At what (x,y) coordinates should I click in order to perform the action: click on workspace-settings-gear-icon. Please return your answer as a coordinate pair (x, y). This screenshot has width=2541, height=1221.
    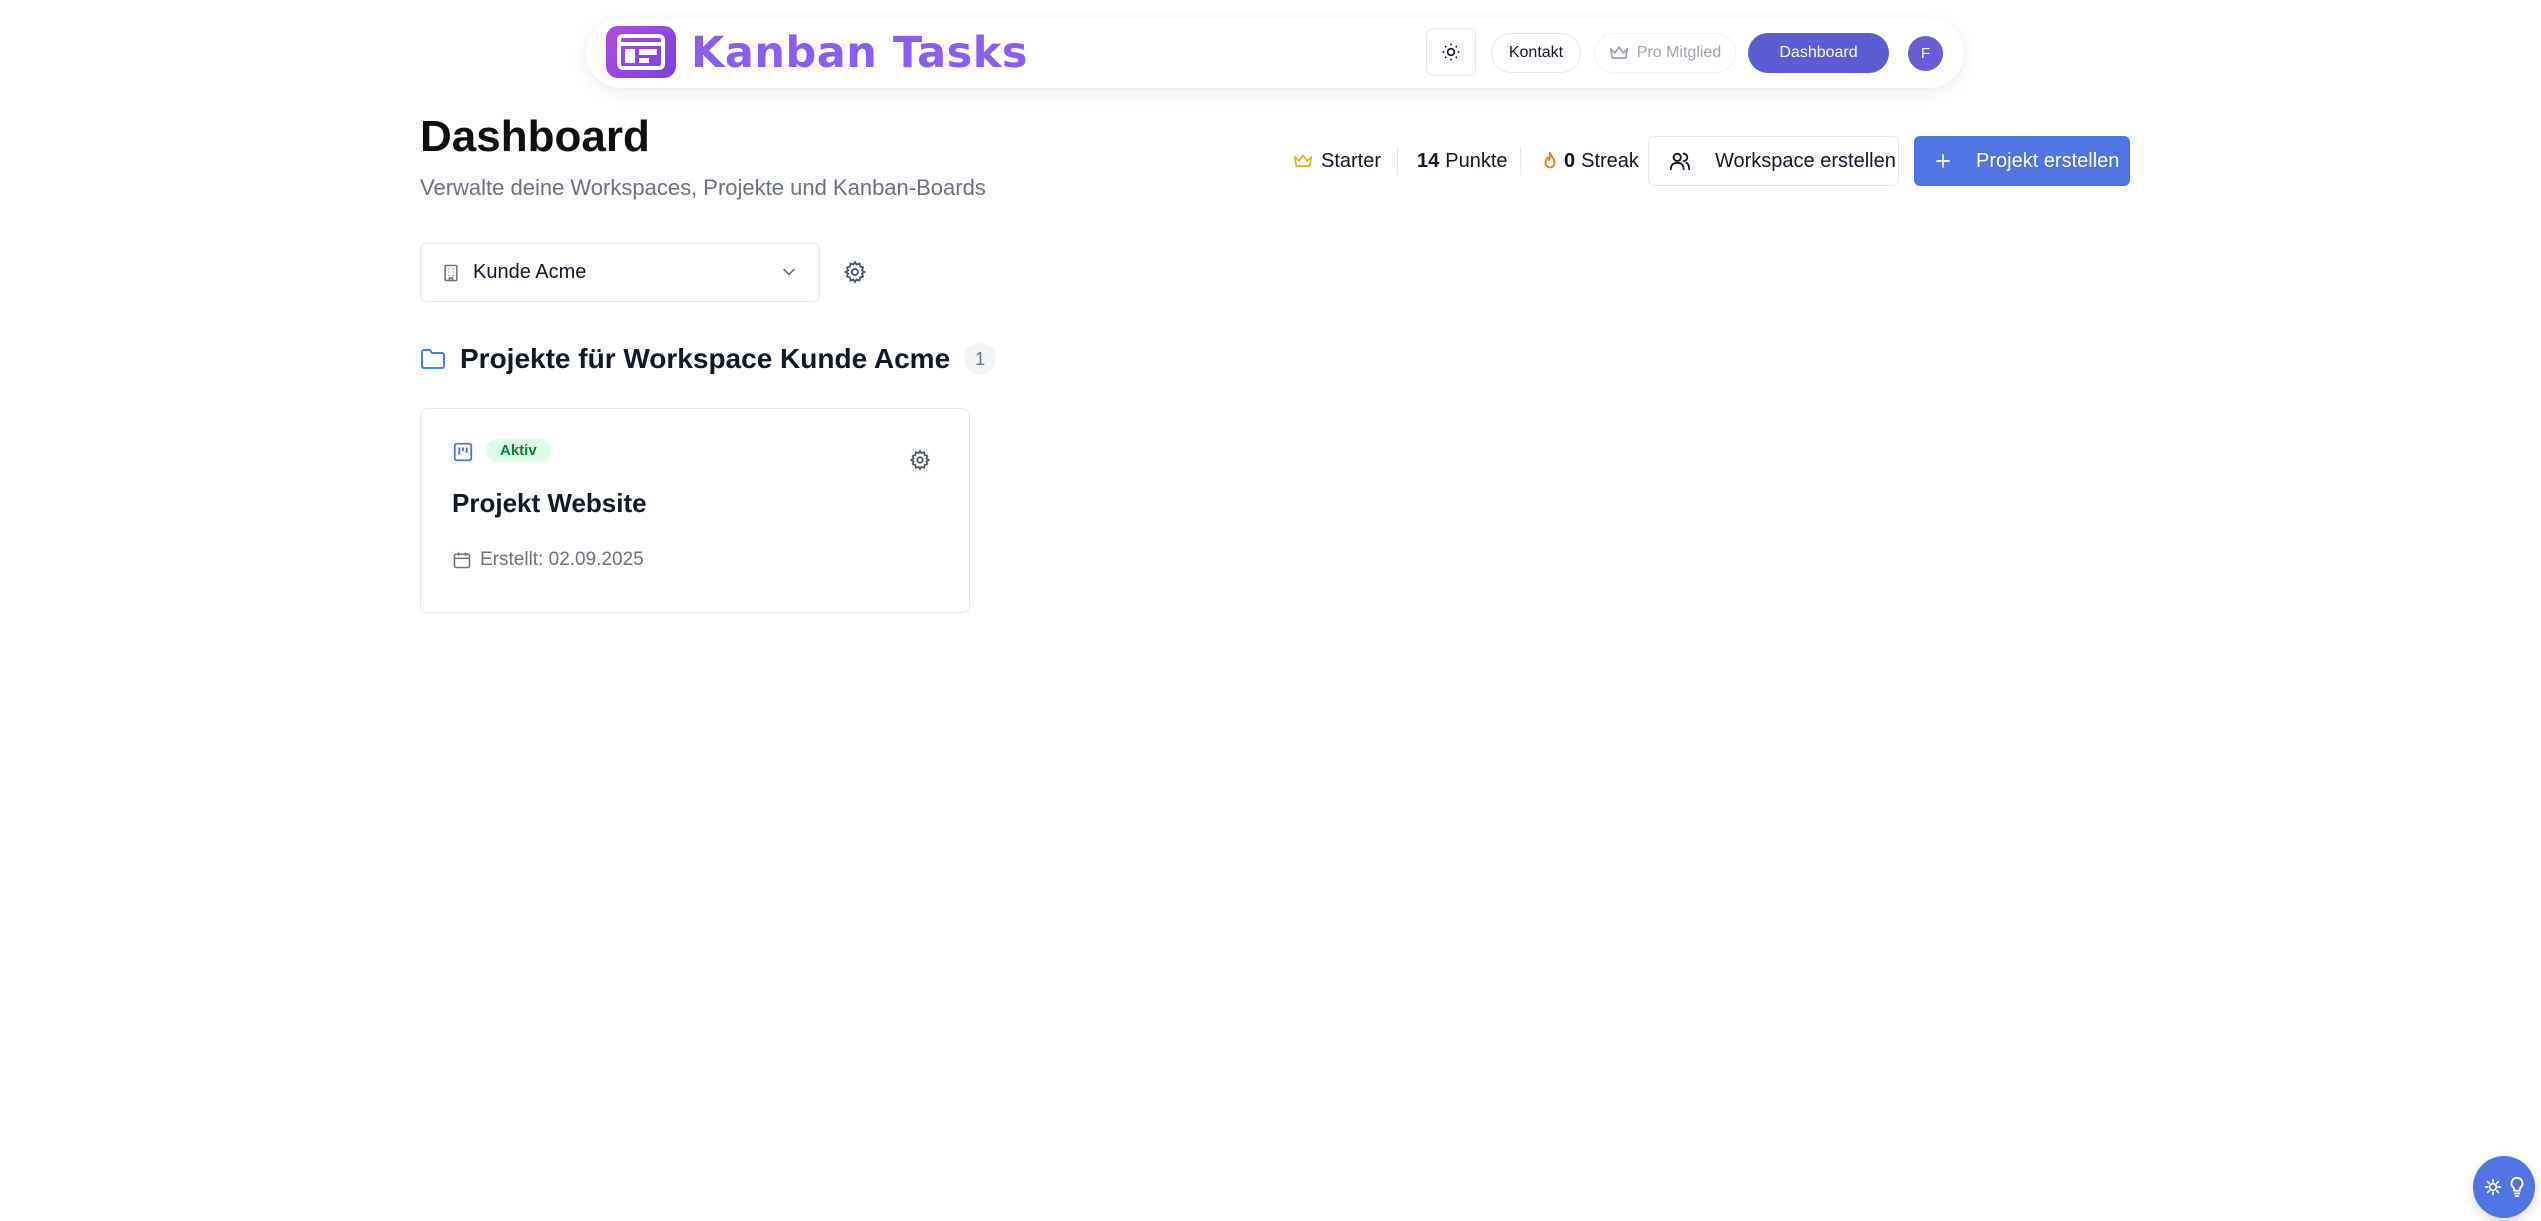
    Looking at the image, I should click on (855, 272).